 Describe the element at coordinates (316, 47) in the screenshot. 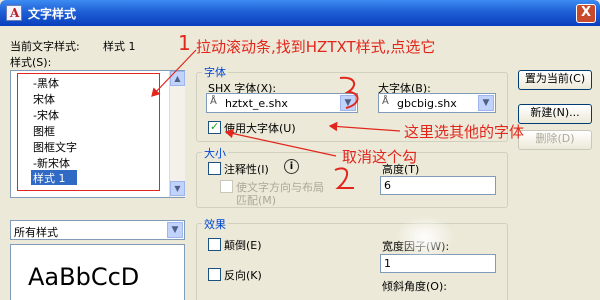

I see `annotation-step-1: 拉动滚动条,找到HZTXT样式,点选它` at that location.